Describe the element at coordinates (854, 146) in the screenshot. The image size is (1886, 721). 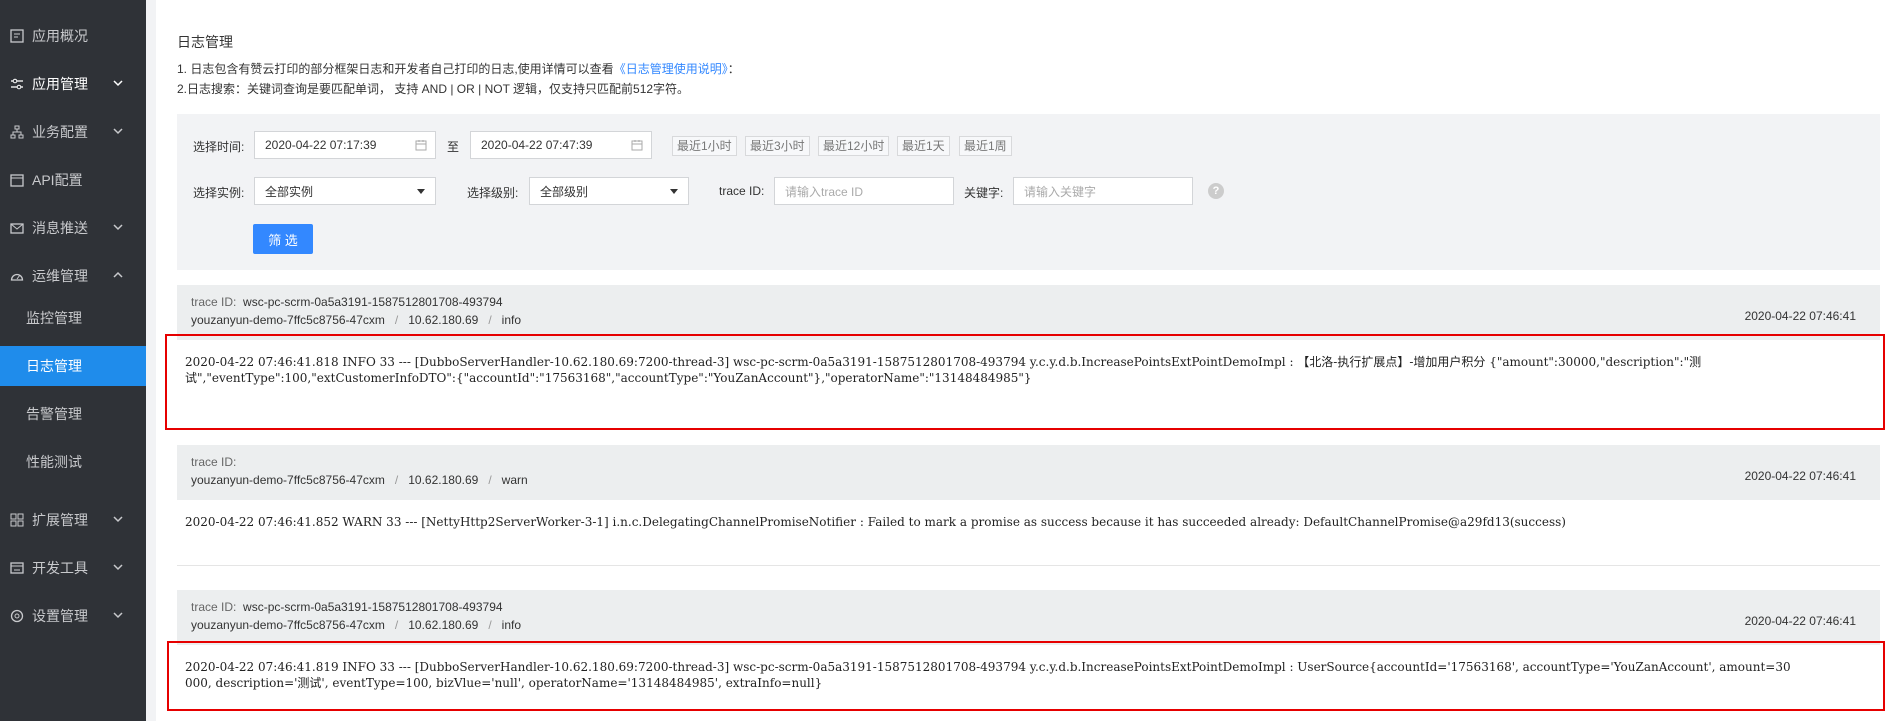
I see `quick-range-12h: 最近12小时` at that location.